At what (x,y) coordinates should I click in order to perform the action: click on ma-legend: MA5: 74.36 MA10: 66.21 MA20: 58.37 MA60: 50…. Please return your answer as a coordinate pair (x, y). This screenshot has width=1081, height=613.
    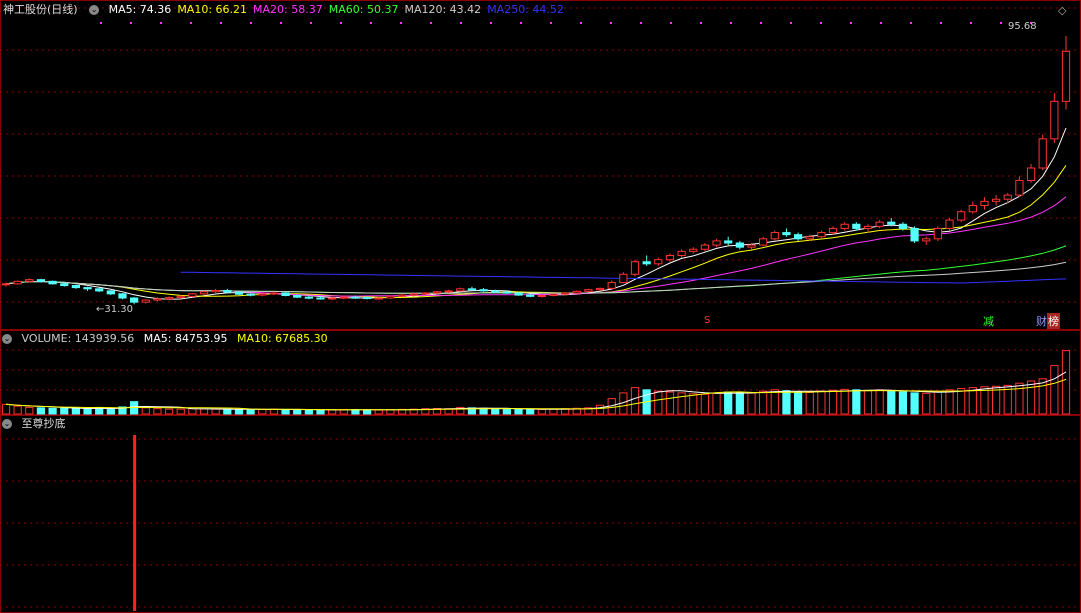
    Looking at the image, I should click on (339, 9).